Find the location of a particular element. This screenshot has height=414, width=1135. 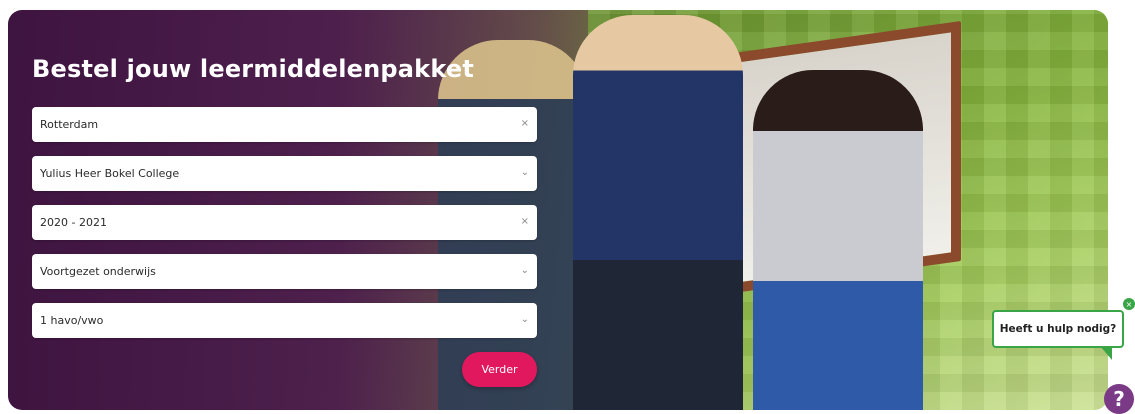

city-select-value: Rotterdam is located at coordinates (69, 124).